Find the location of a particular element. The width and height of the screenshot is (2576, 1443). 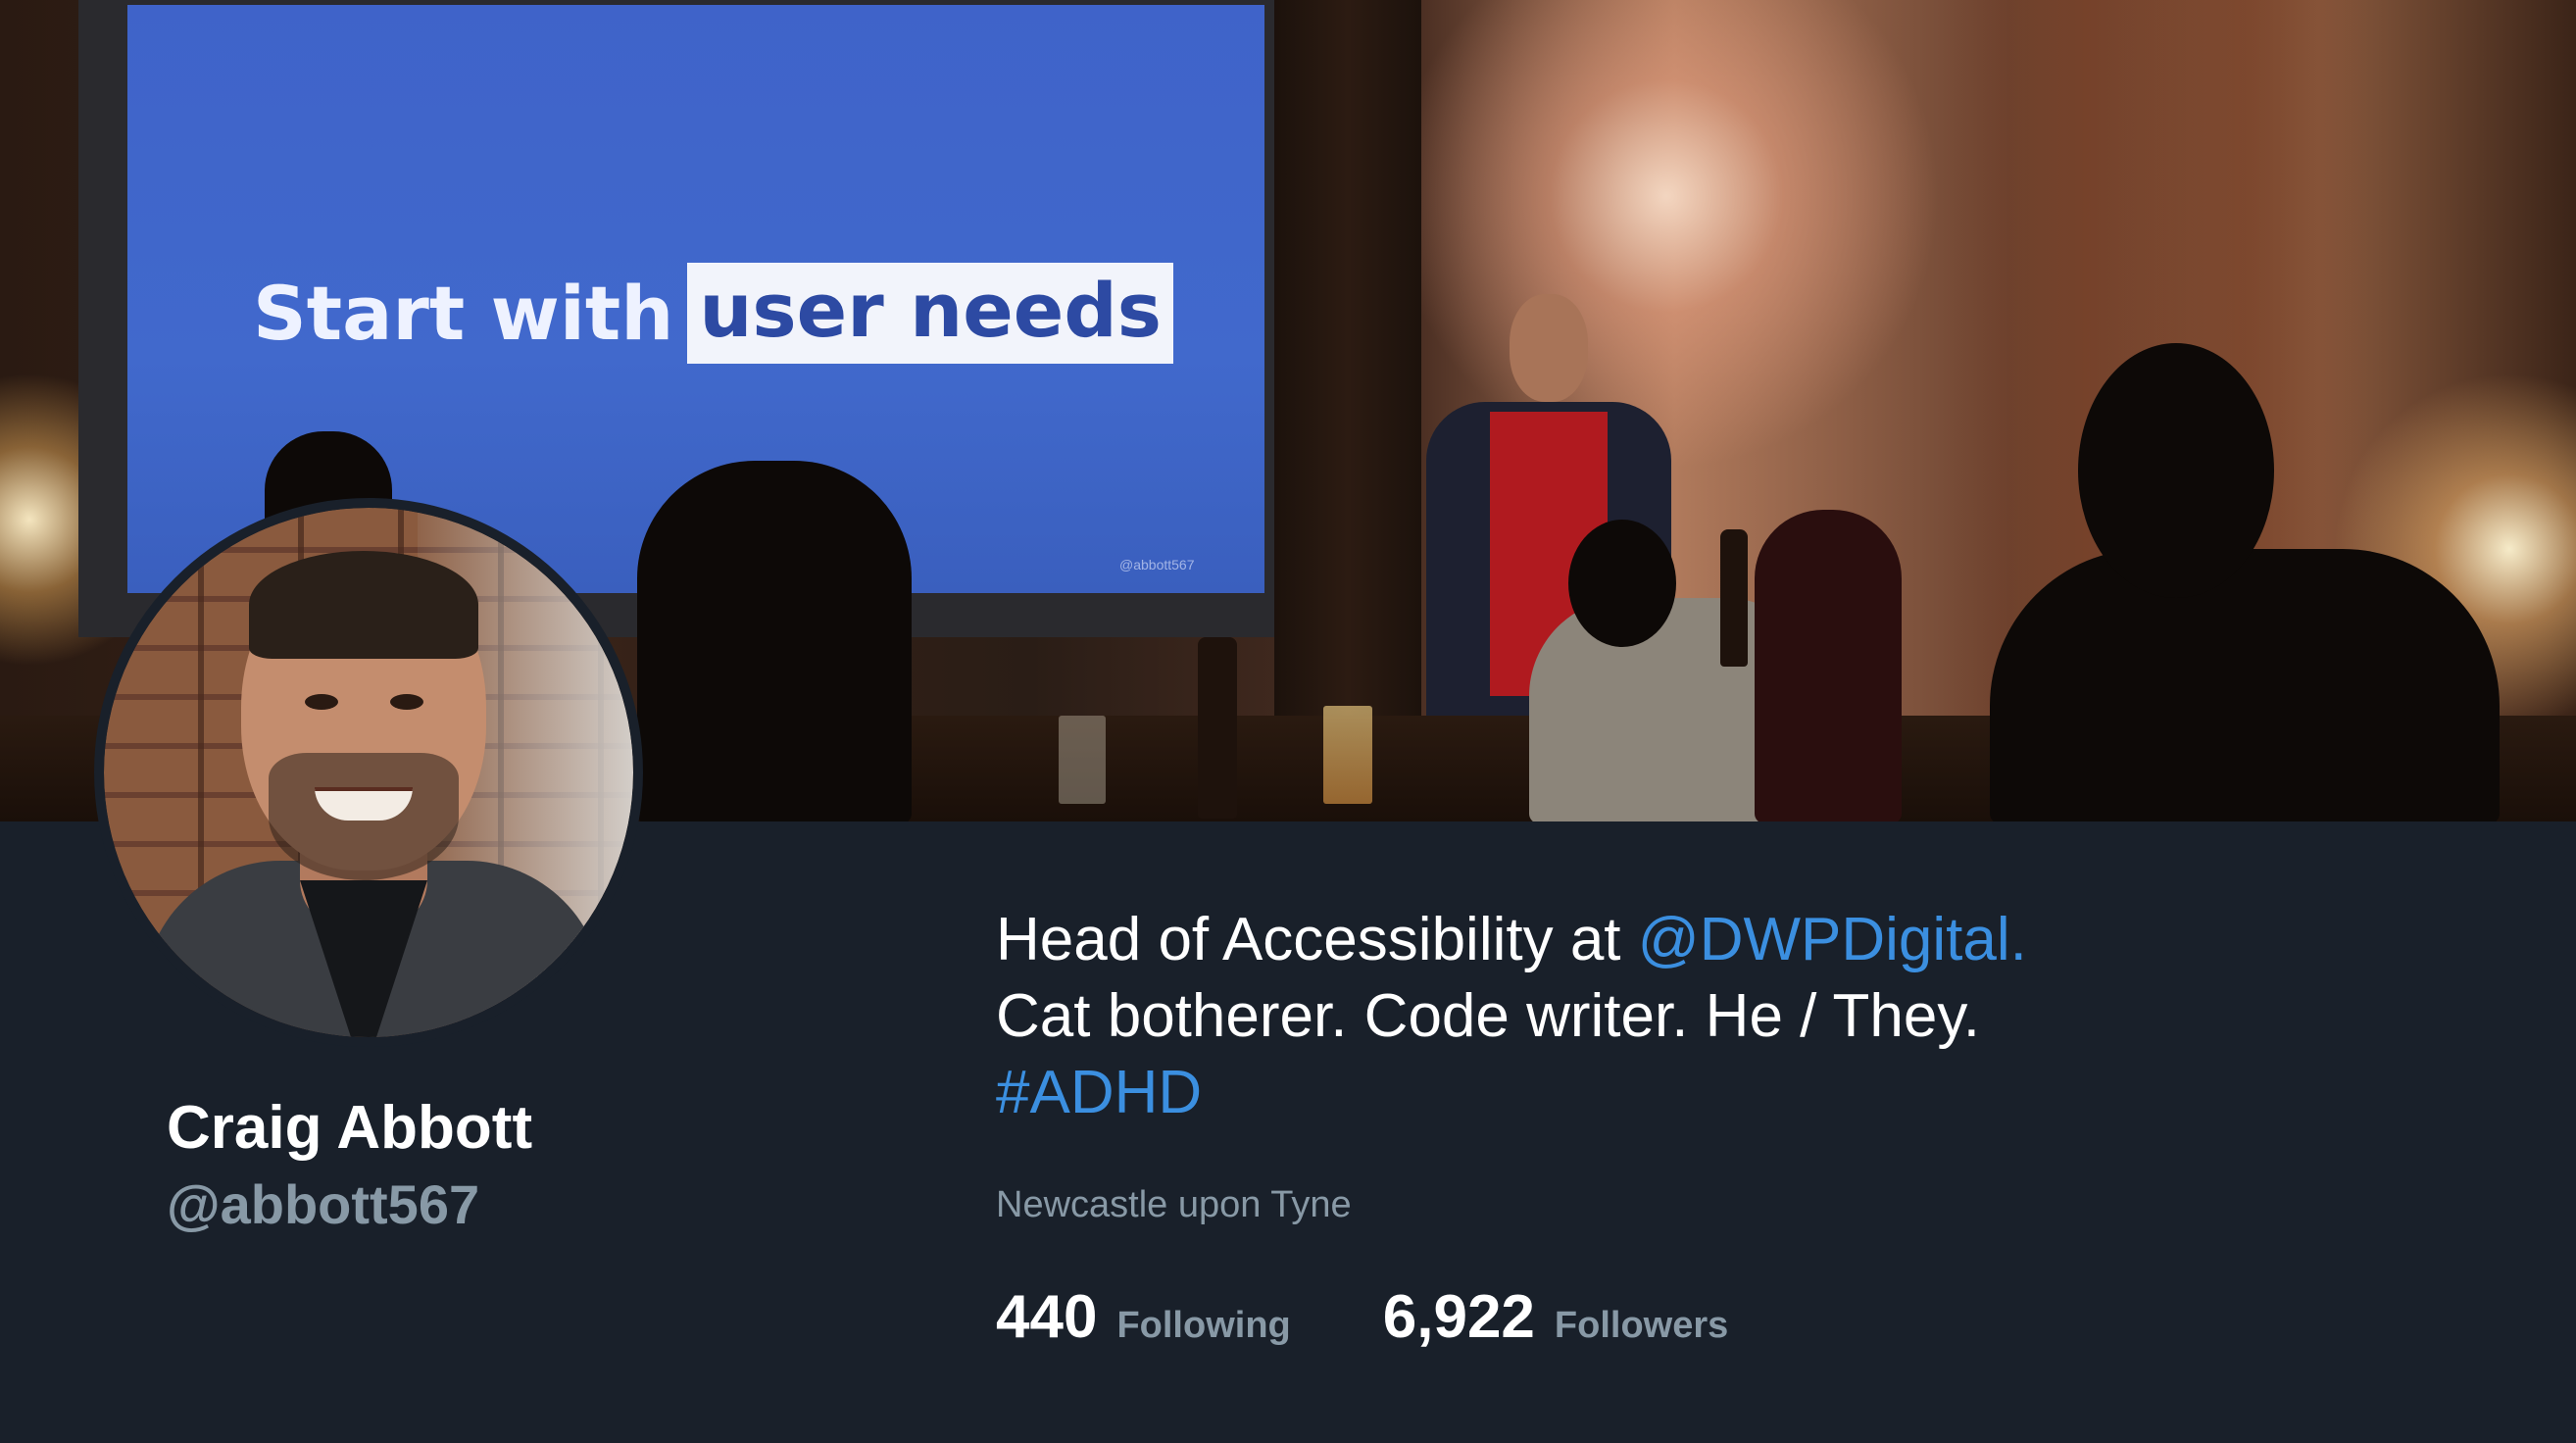

bio-punctuation: . is located at coordinates (2018, 939).